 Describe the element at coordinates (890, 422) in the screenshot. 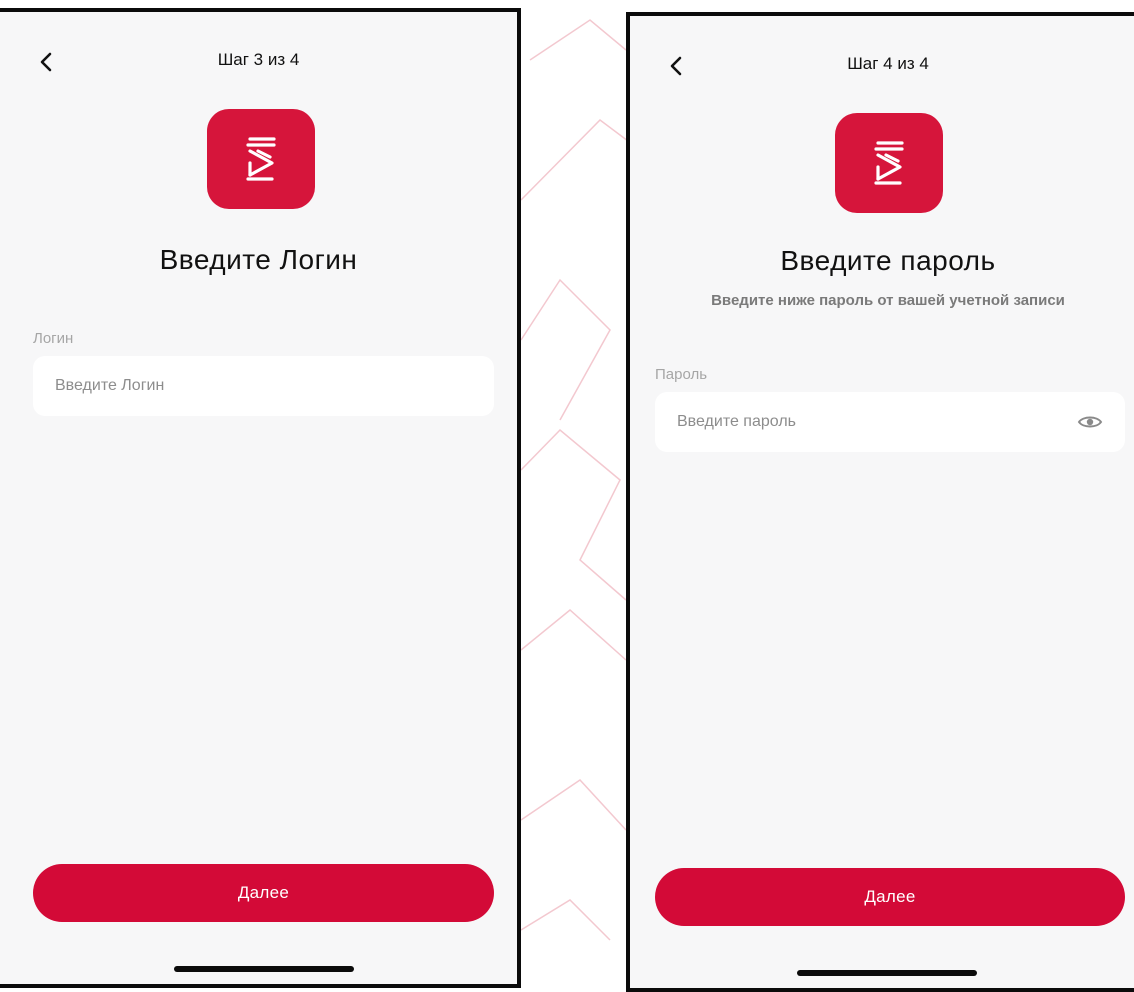

I see `password-input: Введите пароль` at that location.